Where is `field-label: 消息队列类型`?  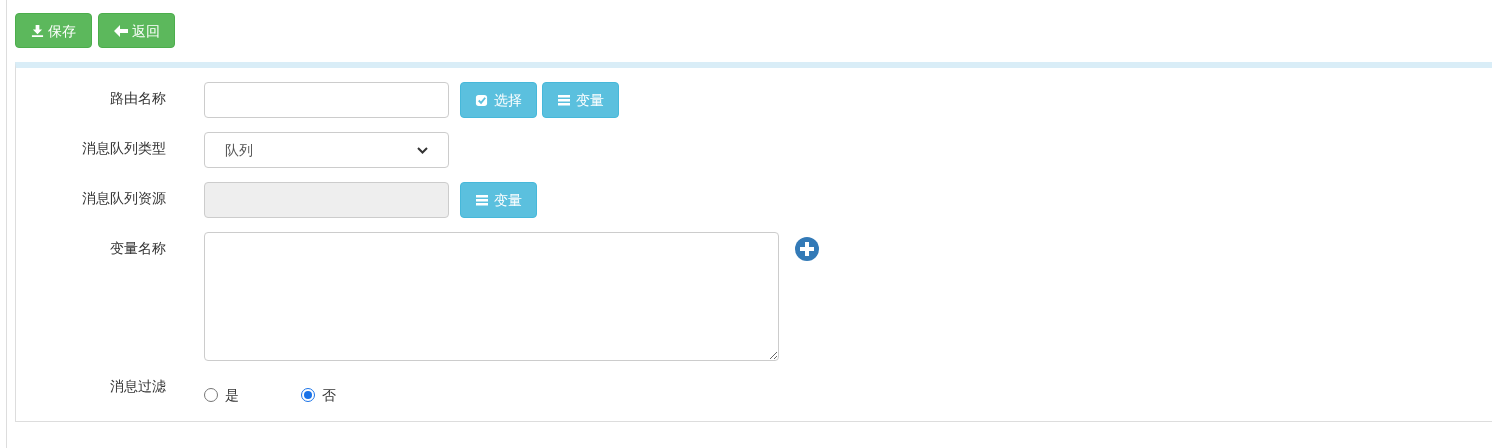 field-label: 消息队列类型 is located at coordinates (123, 148).